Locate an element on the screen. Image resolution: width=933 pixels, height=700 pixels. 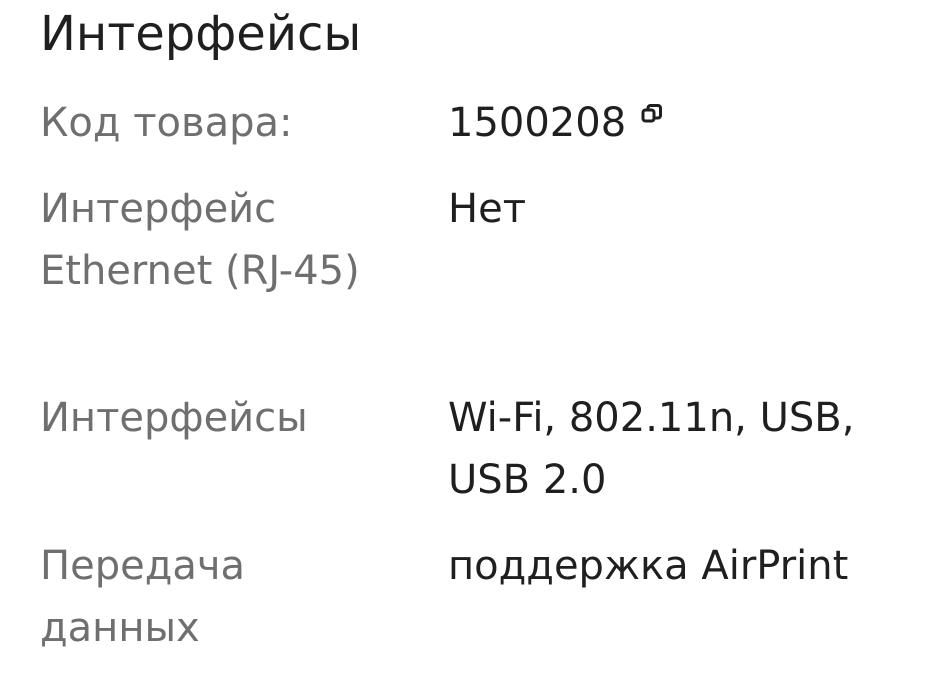
data-transfer-value: поддержка AirPrint is located at coordinates (648, 566).